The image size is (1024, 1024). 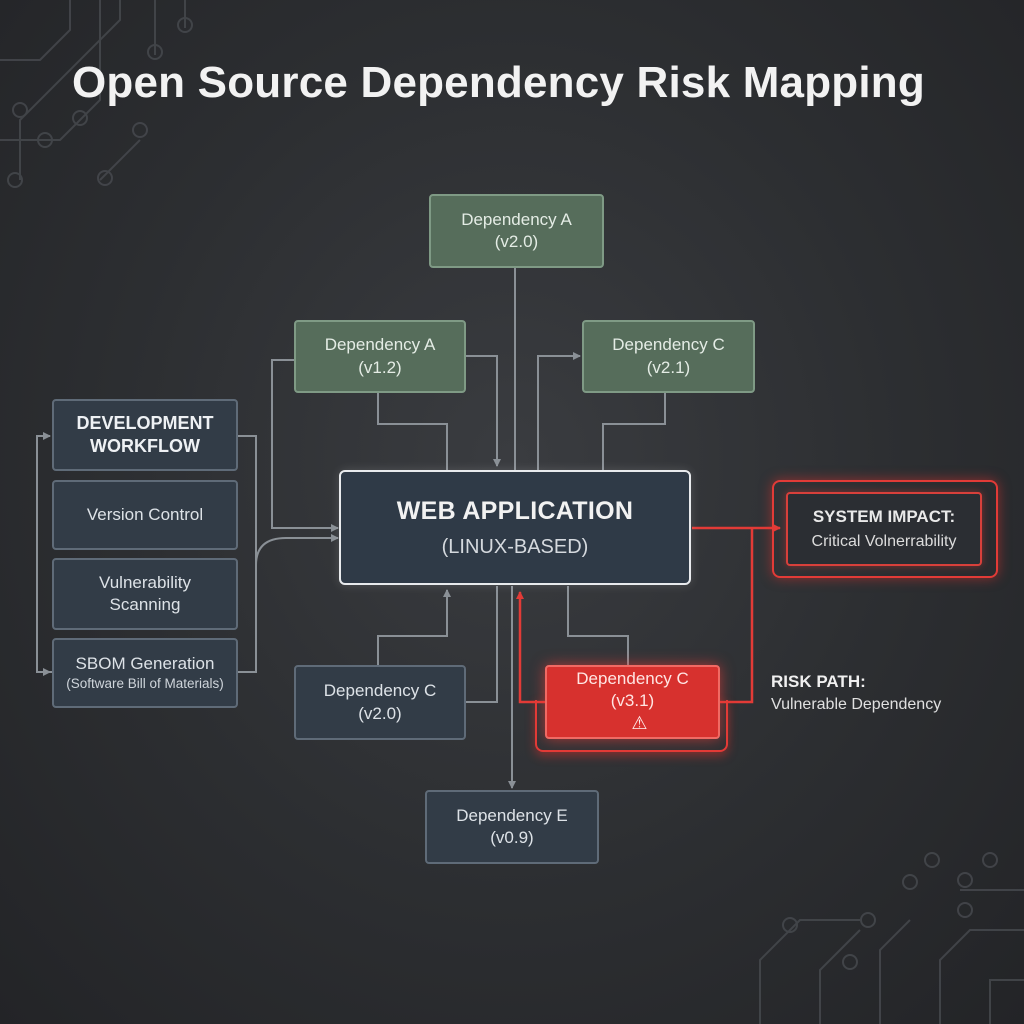 What do you see at coordinates (247, 554) in the screenshot?
I see `edge-workflow-to-web` at bounding box center [247, 554].